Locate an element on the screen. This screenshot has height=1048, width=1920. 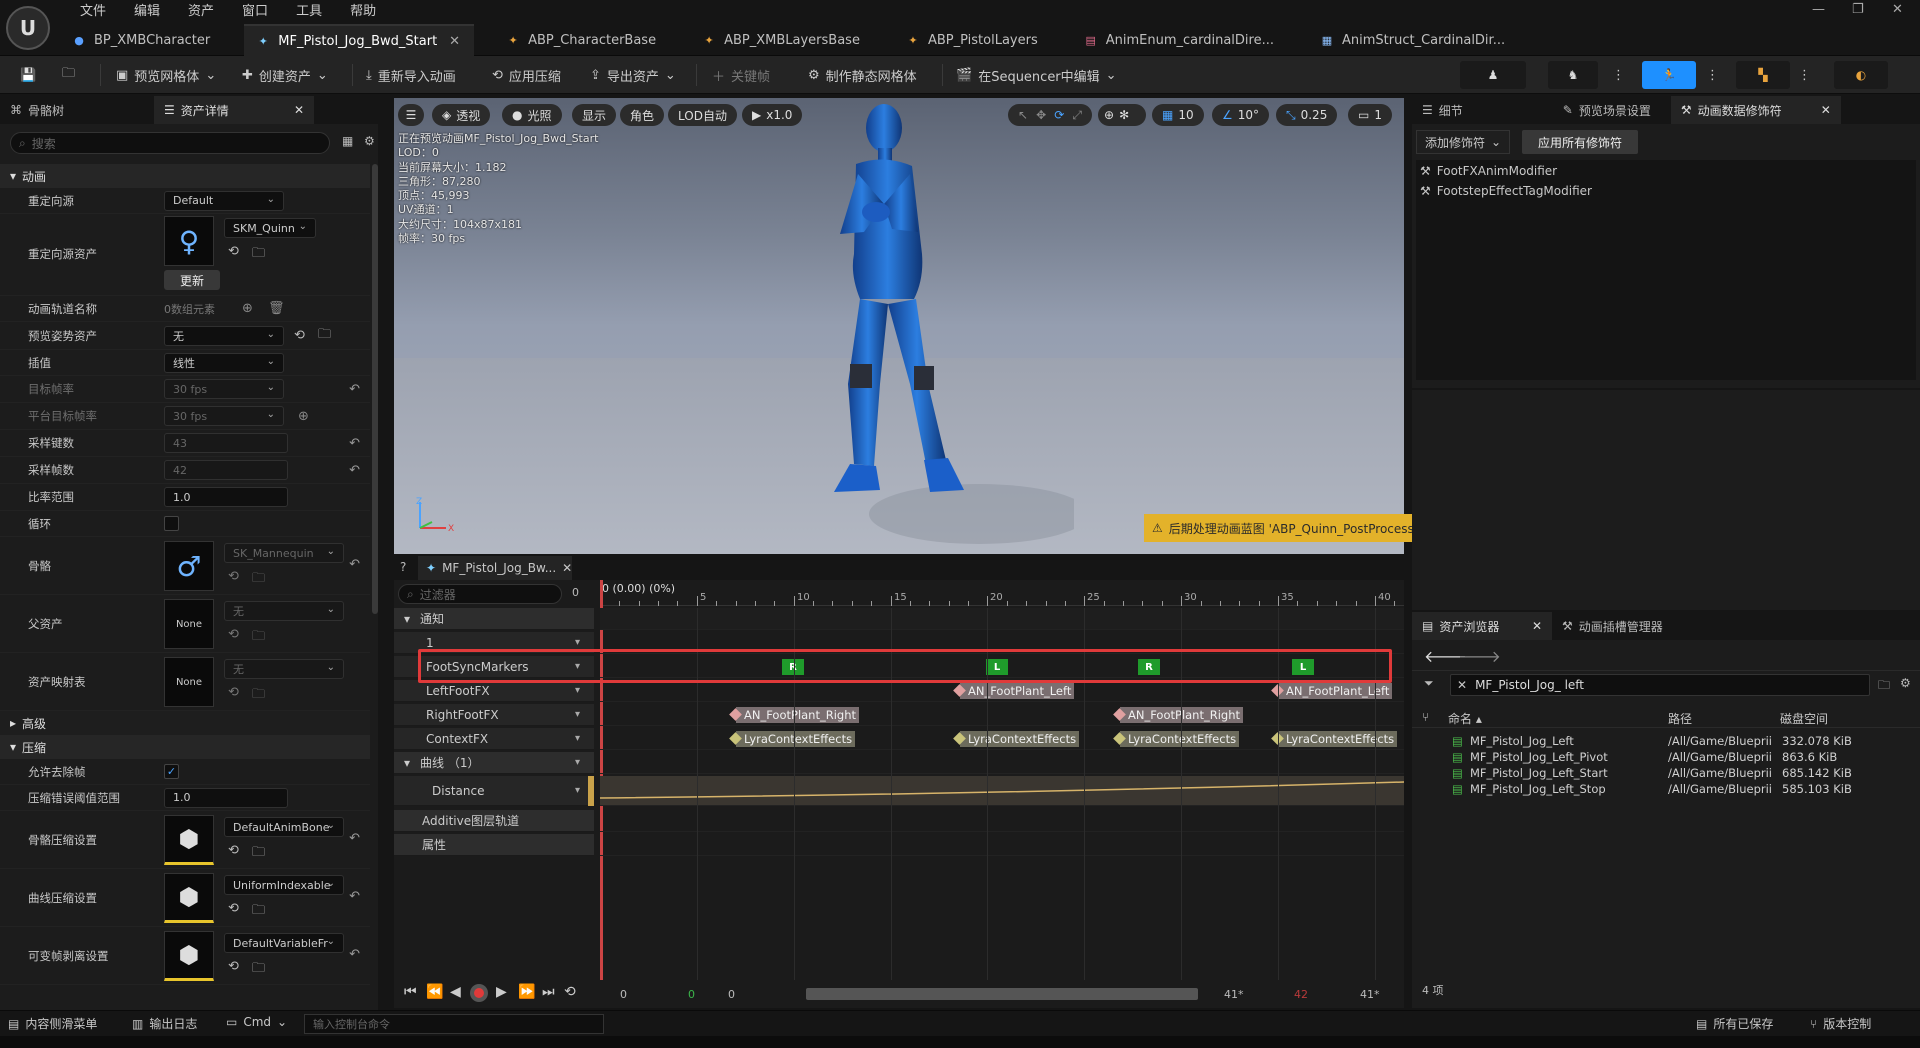
lane-distance-curve is located at coordinates (1002, 791).